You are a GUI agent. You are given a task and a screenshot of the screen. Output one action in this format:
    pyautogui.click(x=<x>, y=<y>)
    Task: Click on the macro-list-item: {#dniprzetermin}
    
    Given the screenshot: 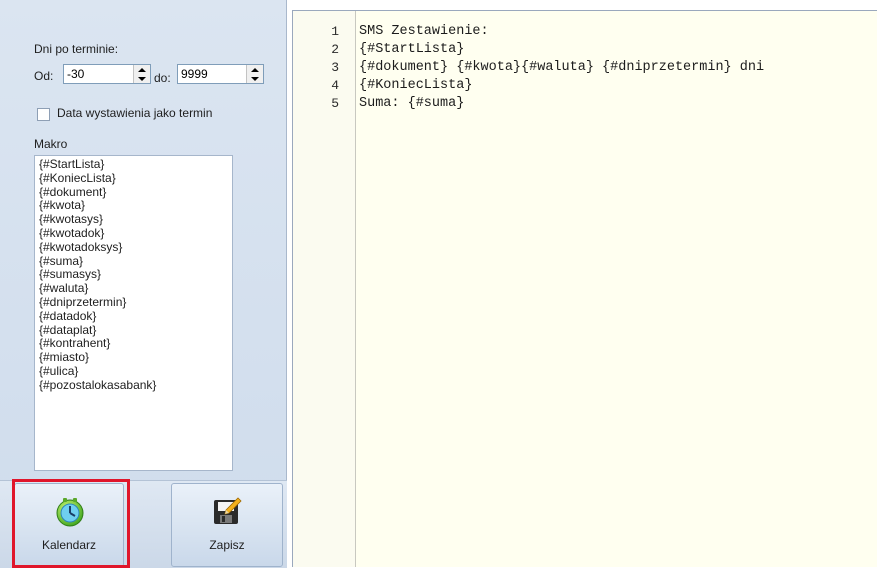 What is the action you would take?
    pyautogui.click(x=133, y=302)
    